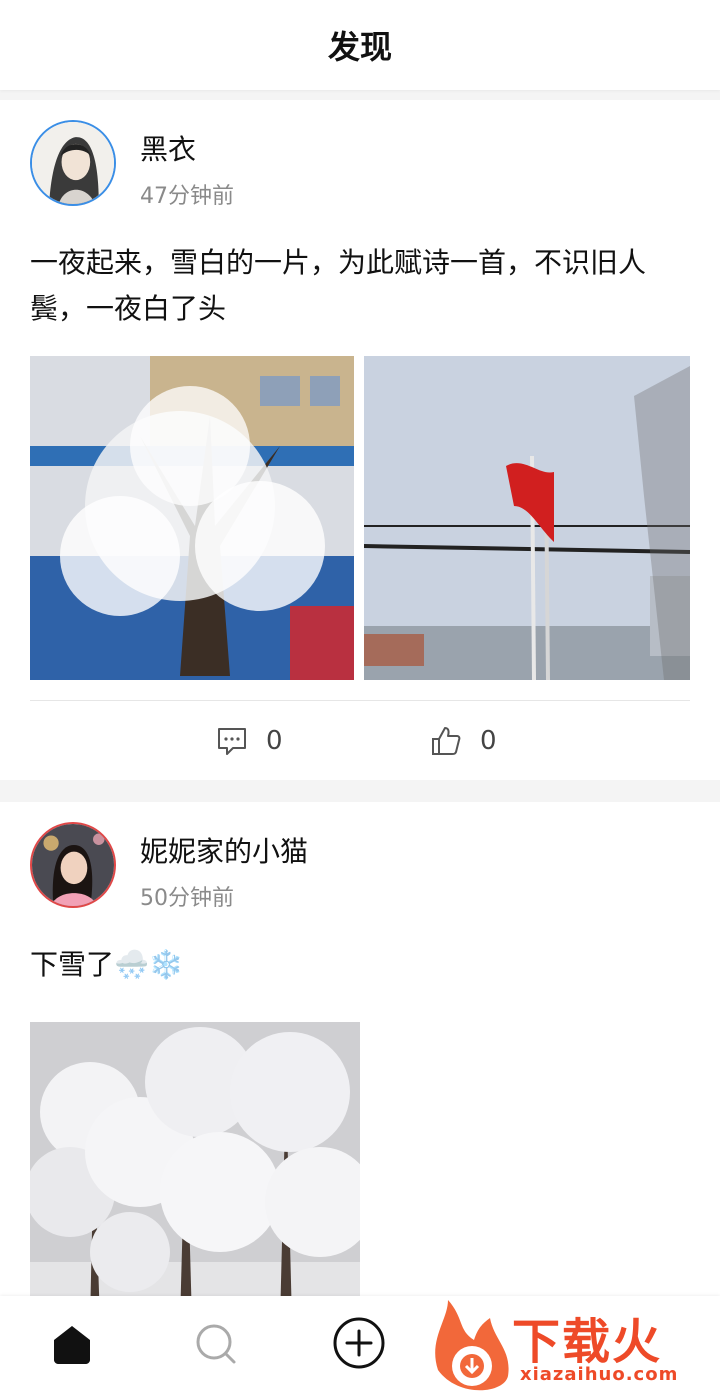 This screenshot has height=1396, width=720. Describe the element at coordinates (587, 1342) in the screenshot. I see `watermark-text: 下载火` at that location.